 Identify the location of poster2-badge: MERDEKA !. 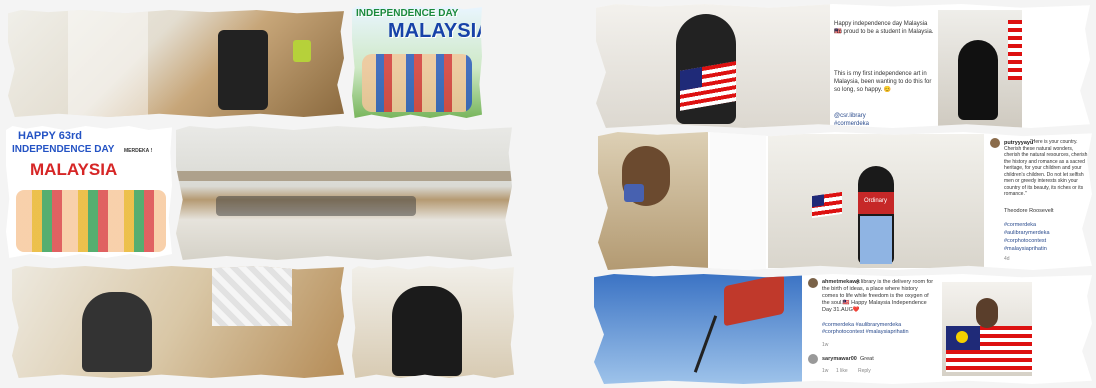
(138, 151).